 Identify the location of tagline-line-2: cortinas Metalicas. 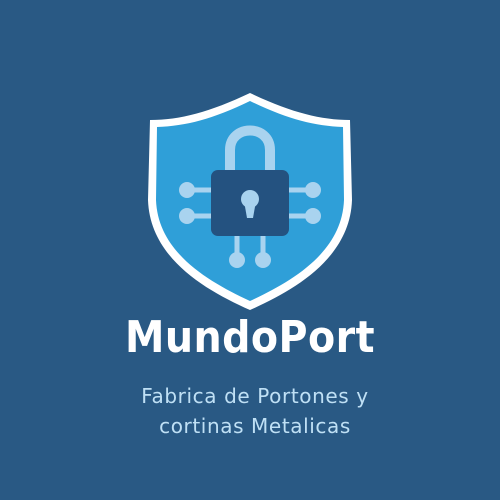
(255, 426).